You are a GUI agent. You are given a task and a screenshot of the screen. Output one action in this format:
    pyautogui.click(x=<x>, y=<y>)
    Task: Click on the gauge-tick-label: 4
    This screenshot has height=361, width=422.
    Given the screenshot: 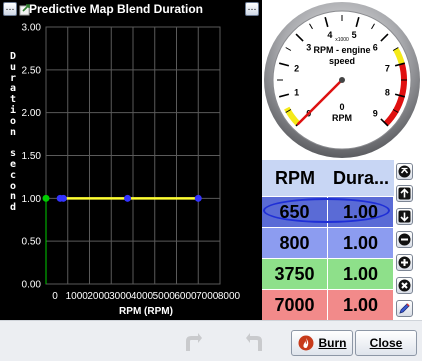 What is the action you would take?
    pyautogui.click(x=329, y=35)
    